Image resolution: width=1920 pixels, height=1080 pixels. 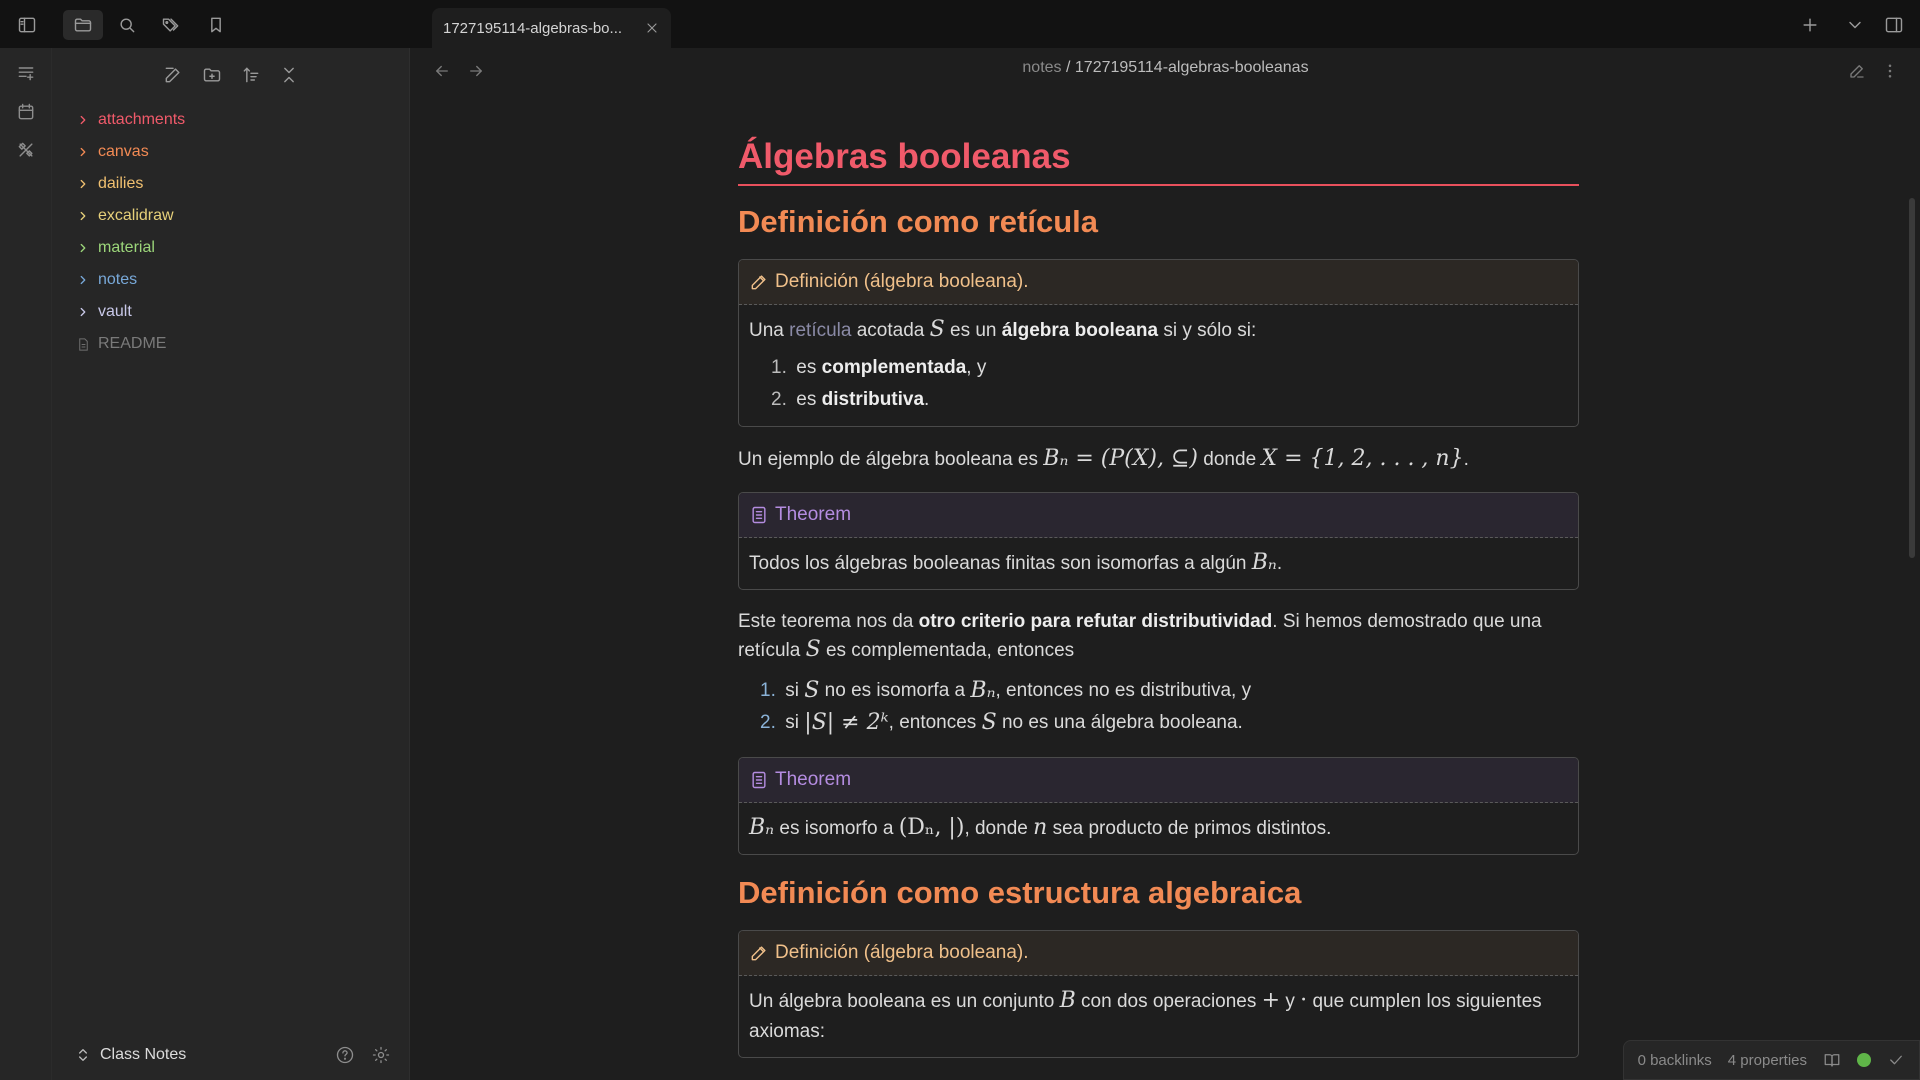 What do you see at coordinates (143, 1054) in the screenshot?
I see `vault-name: Class Notes` at bounding box center [143, 1054].